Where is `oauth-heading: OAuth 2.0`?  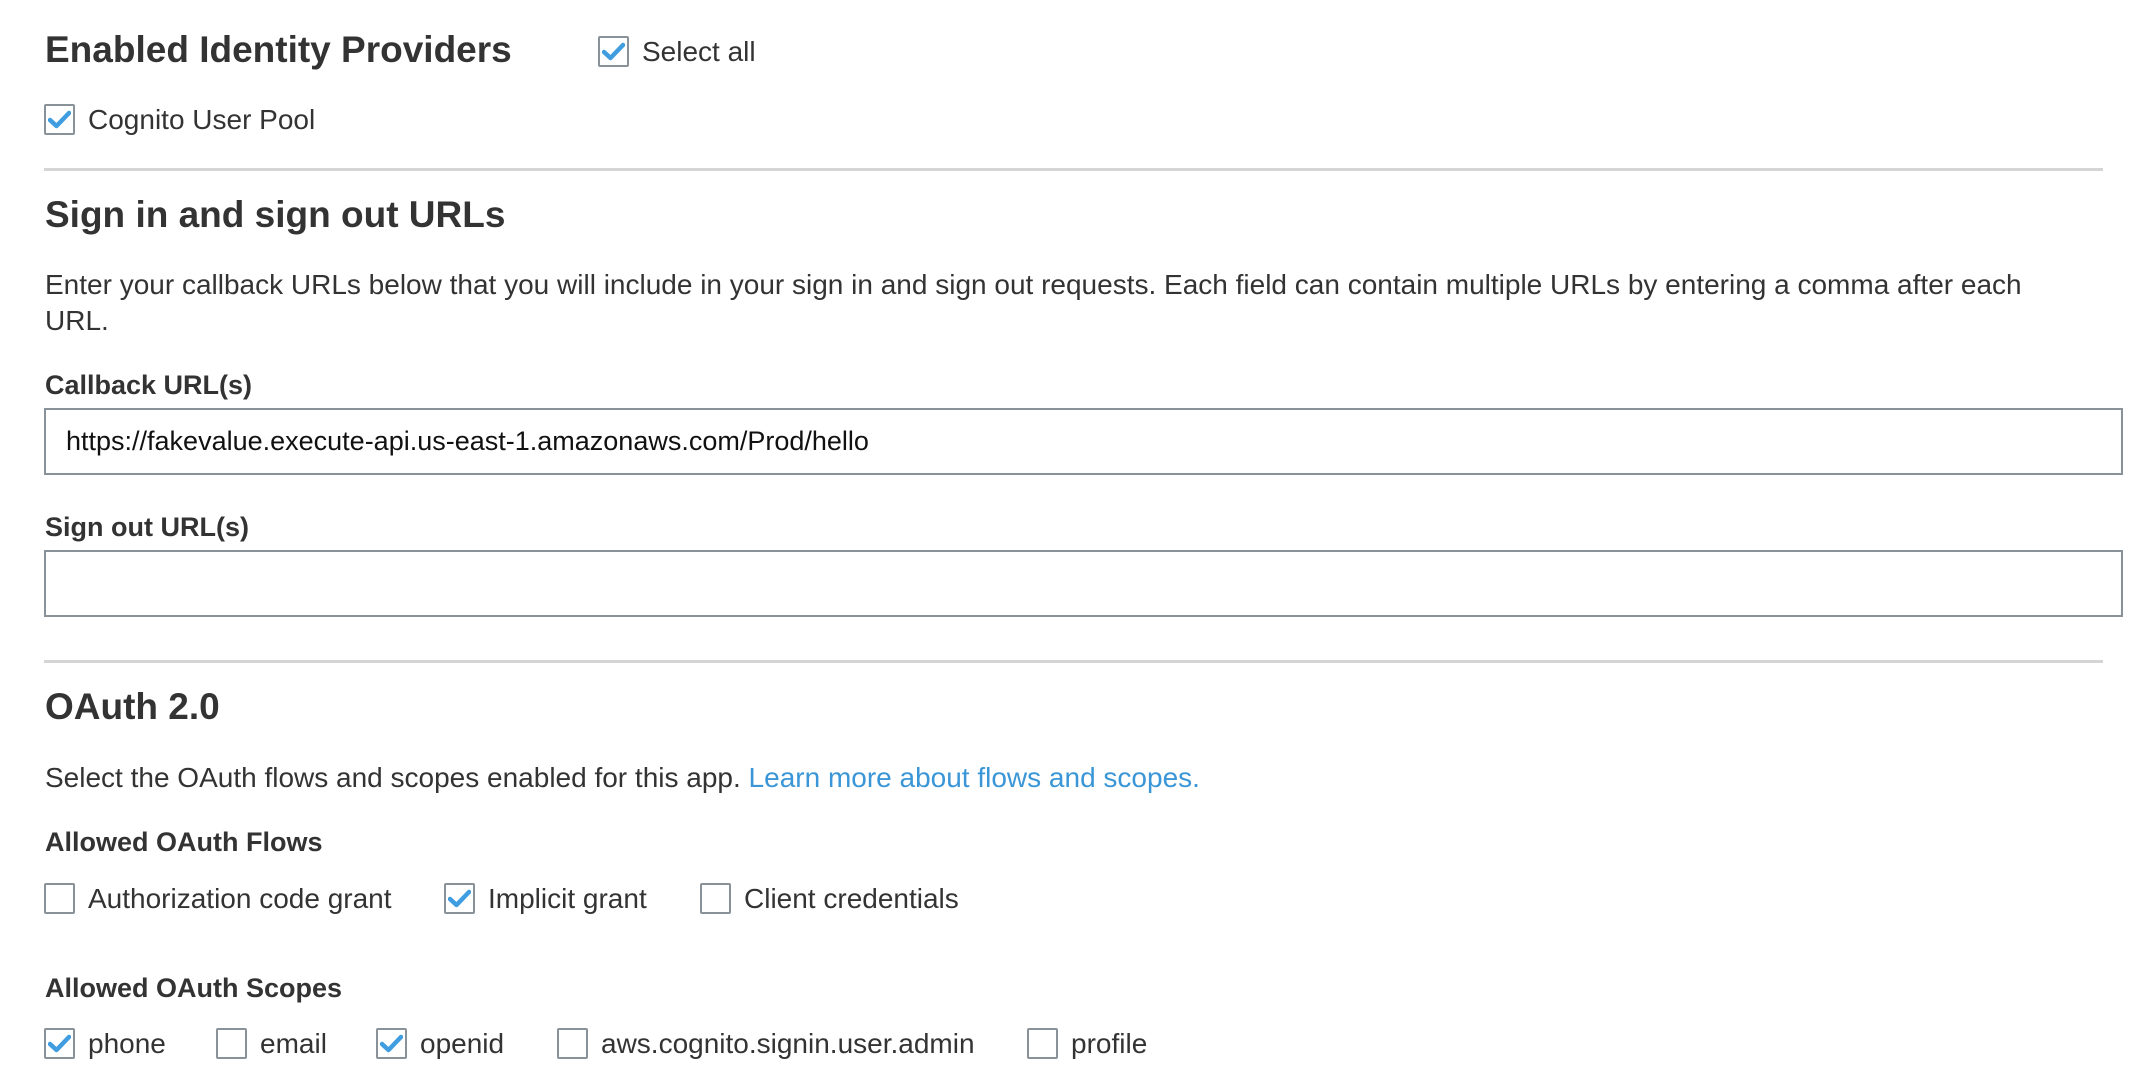
oauth-heading: OAuth 2.0 is located at coordinates (132, 706).